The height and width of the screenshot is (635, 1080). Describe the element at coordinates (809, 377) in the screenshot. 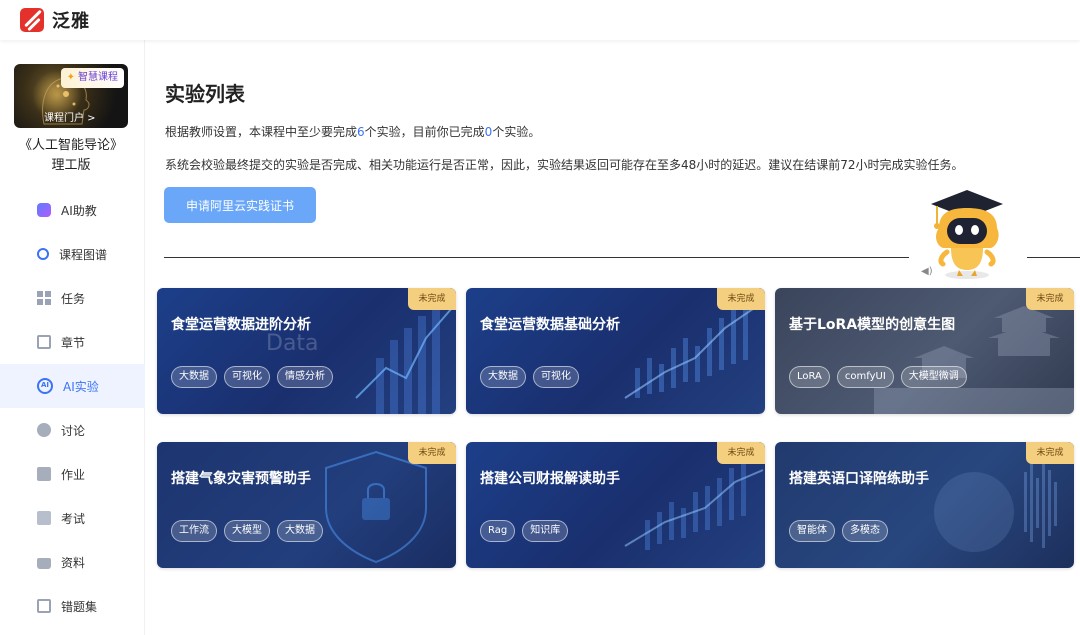

I see `tag: LoRA` at that location.